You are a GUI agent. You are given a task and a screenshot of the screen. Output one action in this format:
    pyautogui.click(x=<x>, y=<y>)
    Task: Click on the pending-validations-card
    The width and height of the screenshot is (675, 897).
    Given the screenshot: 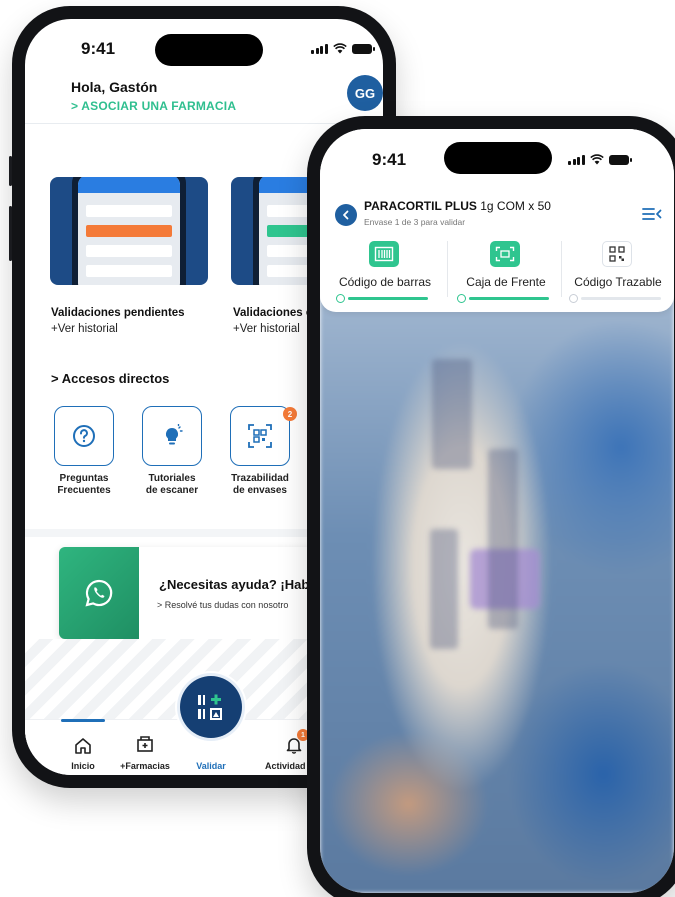 What is the action you would take?
    pyautogui.click(x=129, y=231)
    